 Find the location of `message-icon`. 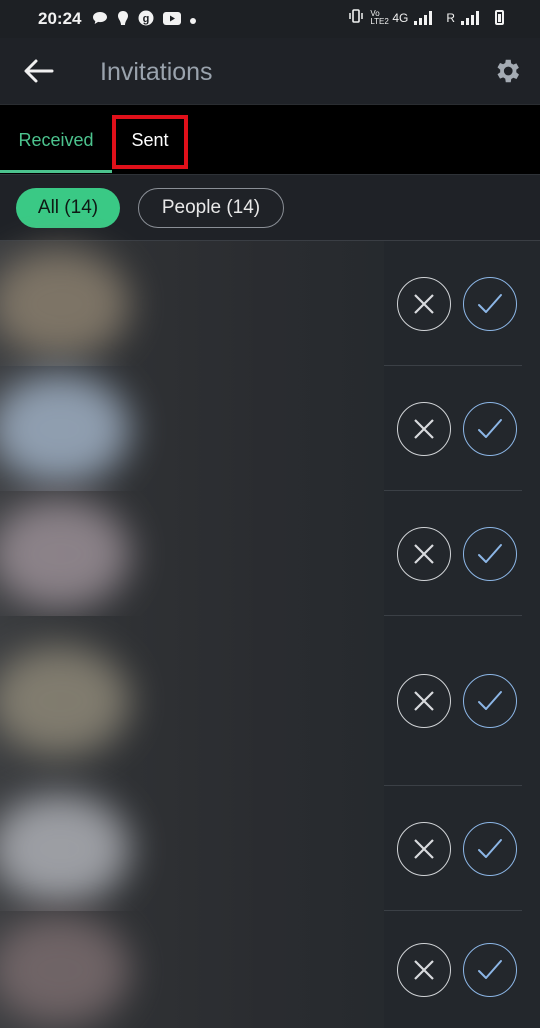

message-icon is located at coordinates (100, 20).